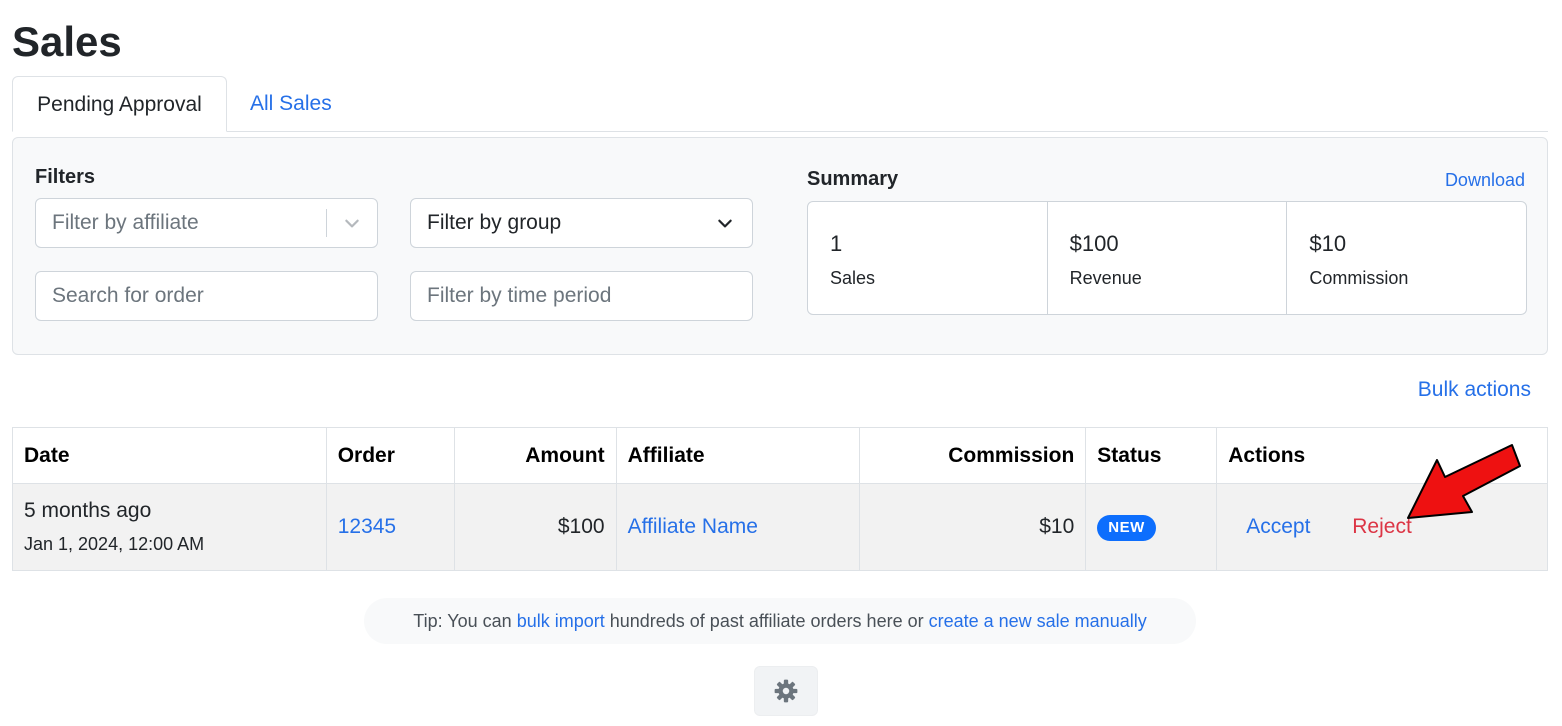 This screenshot has height=726, width=1562. What do you see at coordinates (65, 177) in the screenshot?
I see `filters-heading: Filters` at bounding box center [65, 177].